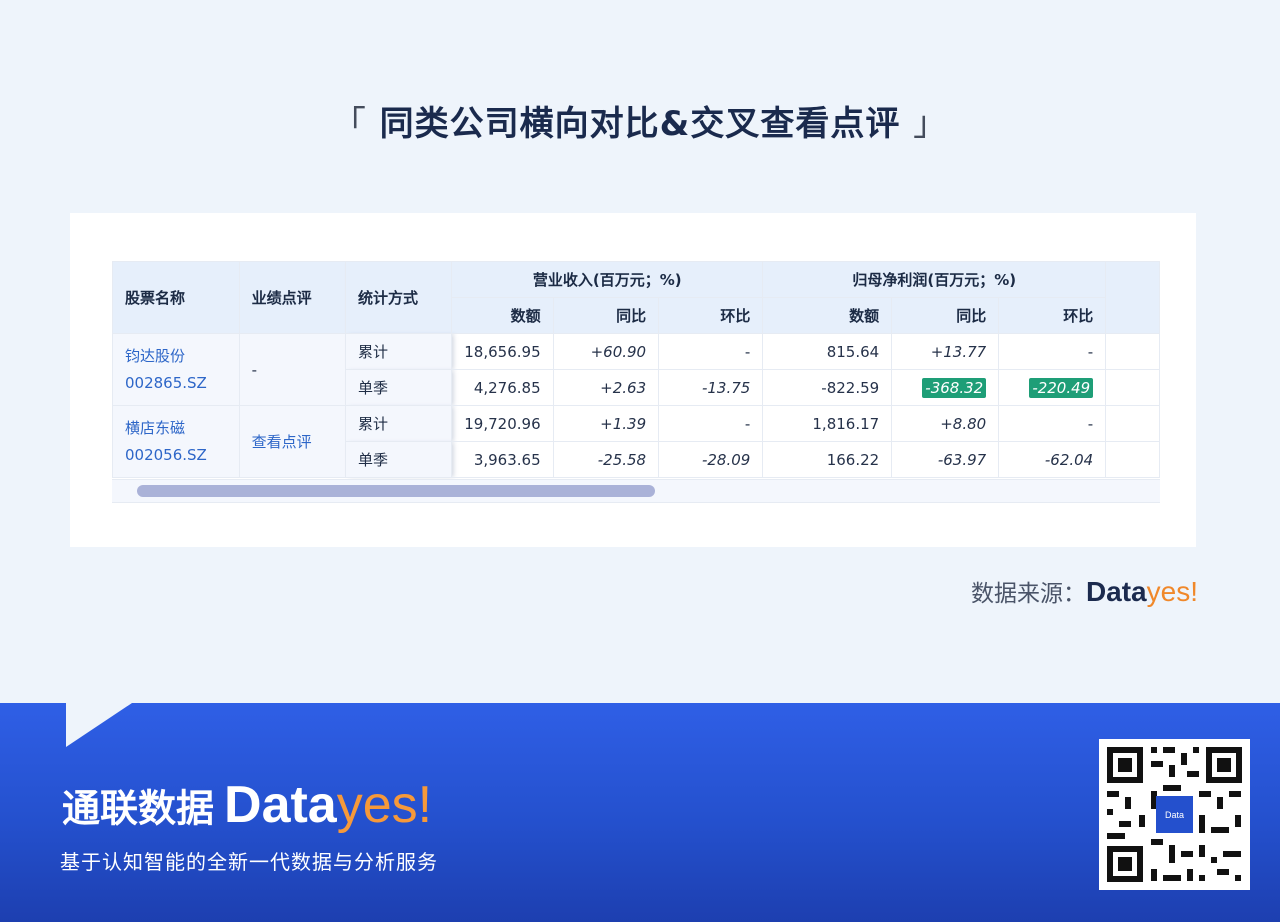  Describe the element at coordinates (176, 297) in the screenshot. I see `header-stock-name: 股票名称` at that location.